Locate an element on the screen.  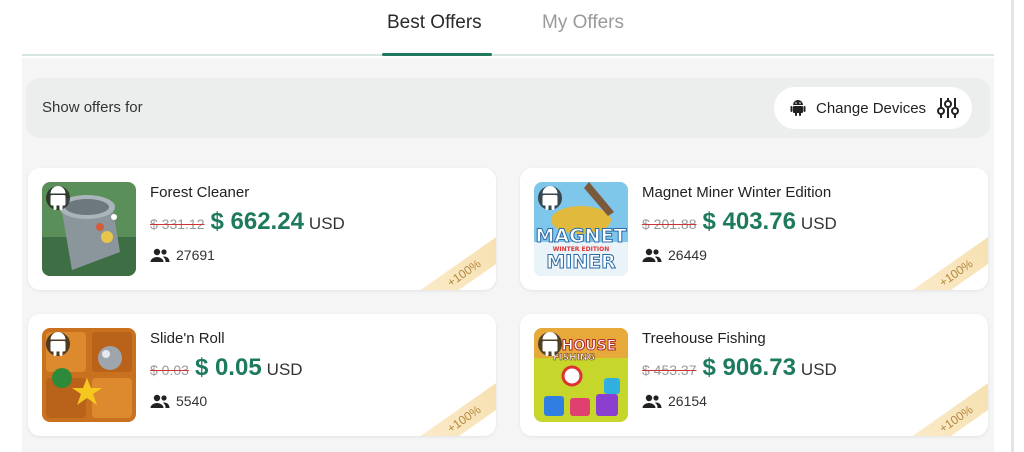
slide-n-roll-thumbnail is located at coordinates (89, 375).